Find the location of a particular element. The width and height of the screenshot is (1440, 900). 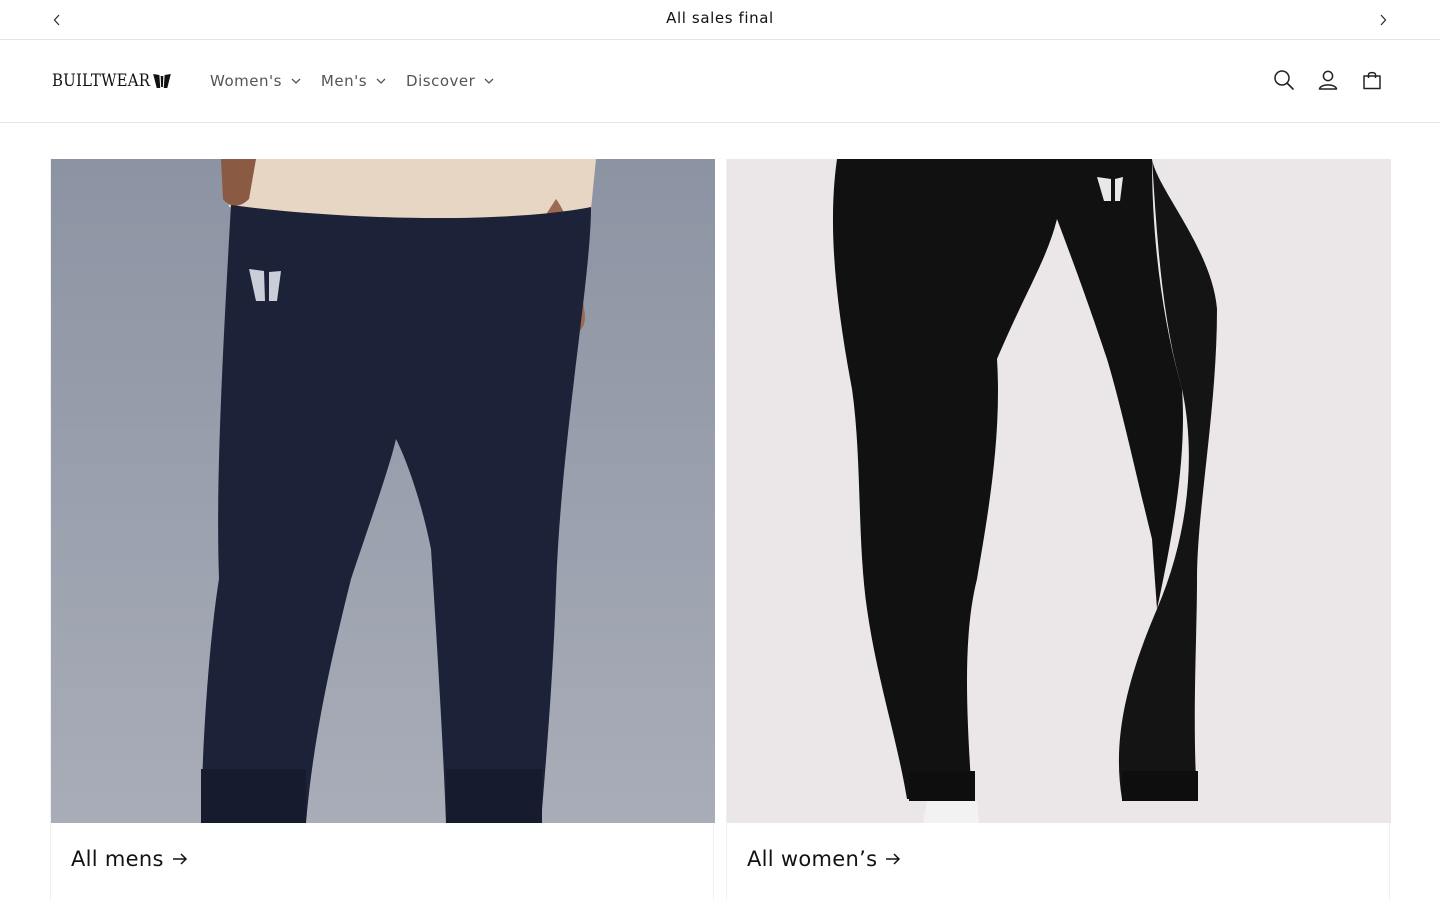

announcement-bar: All sales final is located at coordinates (720, 20).